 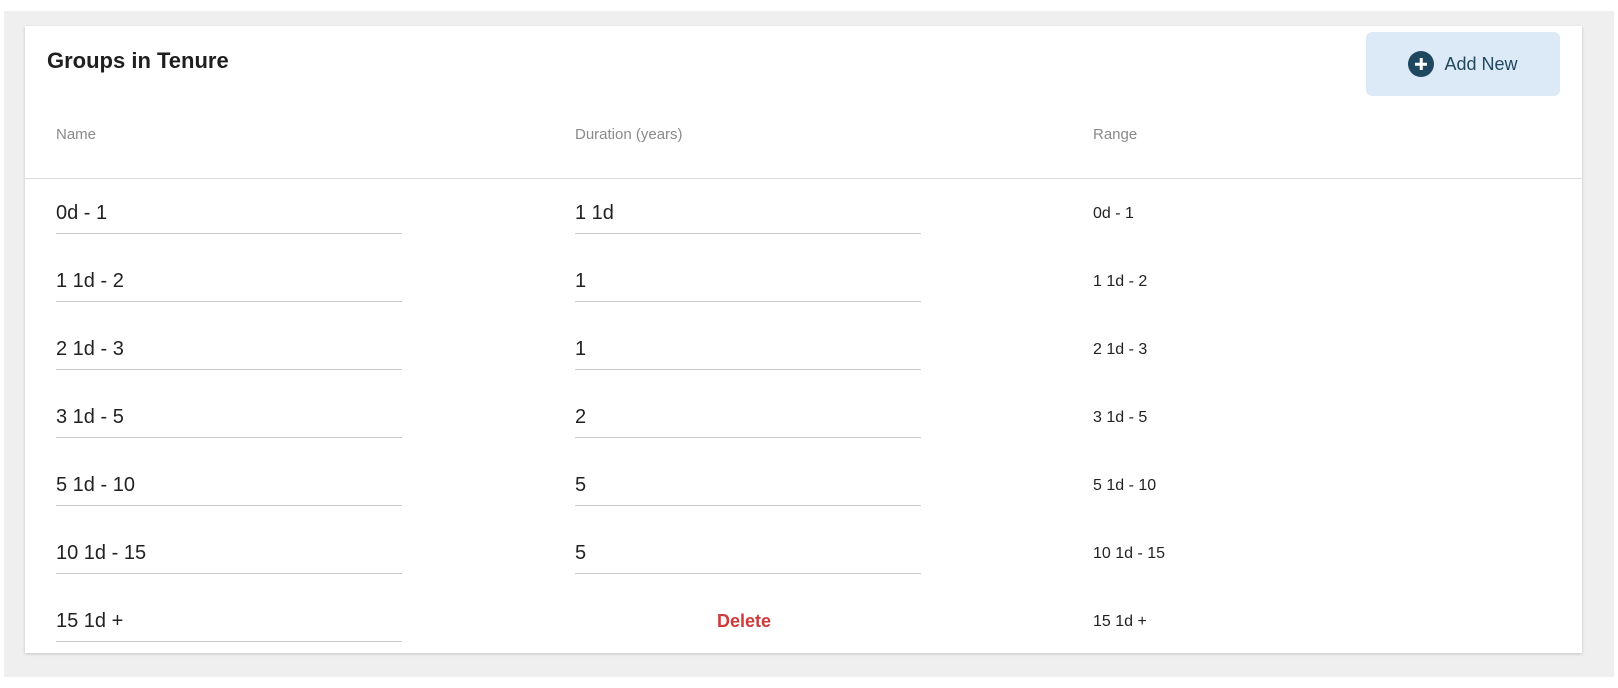 What do you see at coordinates (229, 557) in the screenshot?
I see `name-field: 10 1d - 15` at bounding box center [229, 557].